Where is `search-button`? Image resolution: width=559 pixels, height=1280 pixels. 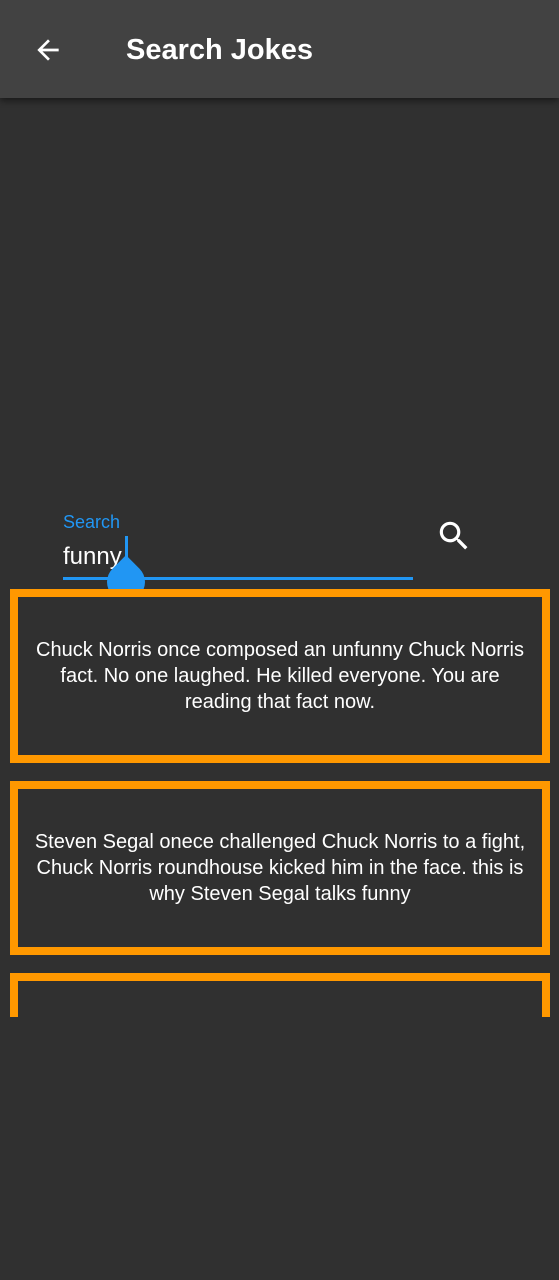
search-button is located at coordinates (454, 536).